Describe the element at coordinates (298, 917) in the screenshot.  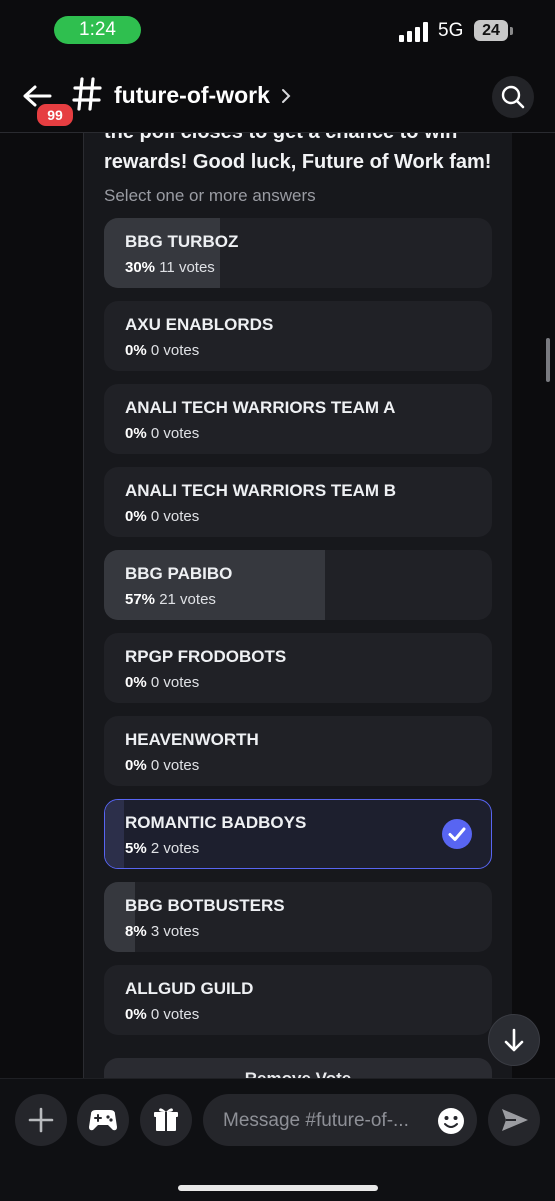
I see `poll-answer: BBG BOTBUSTERS 8% 3 votes` at that location.